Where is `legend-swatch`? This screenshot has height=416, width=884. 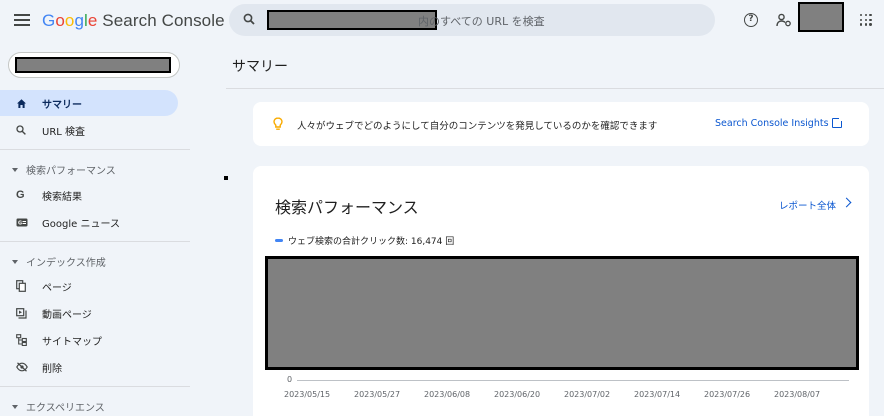 legend-swatch is located at coordinates (279, 240).